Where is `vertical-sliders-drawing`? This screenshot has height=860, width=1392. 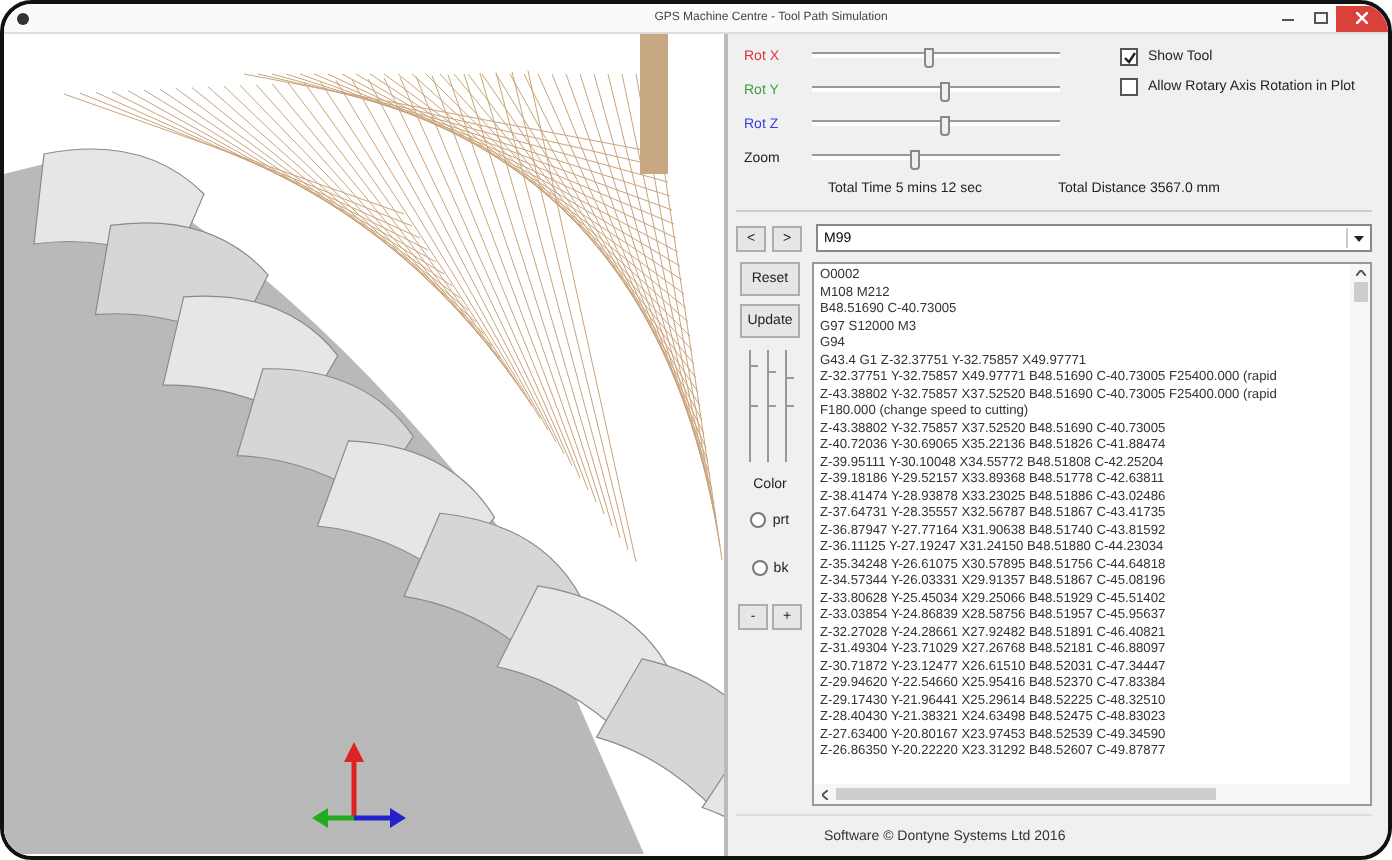 vertical-sliders-drawing is located at coordinates (770, 406).